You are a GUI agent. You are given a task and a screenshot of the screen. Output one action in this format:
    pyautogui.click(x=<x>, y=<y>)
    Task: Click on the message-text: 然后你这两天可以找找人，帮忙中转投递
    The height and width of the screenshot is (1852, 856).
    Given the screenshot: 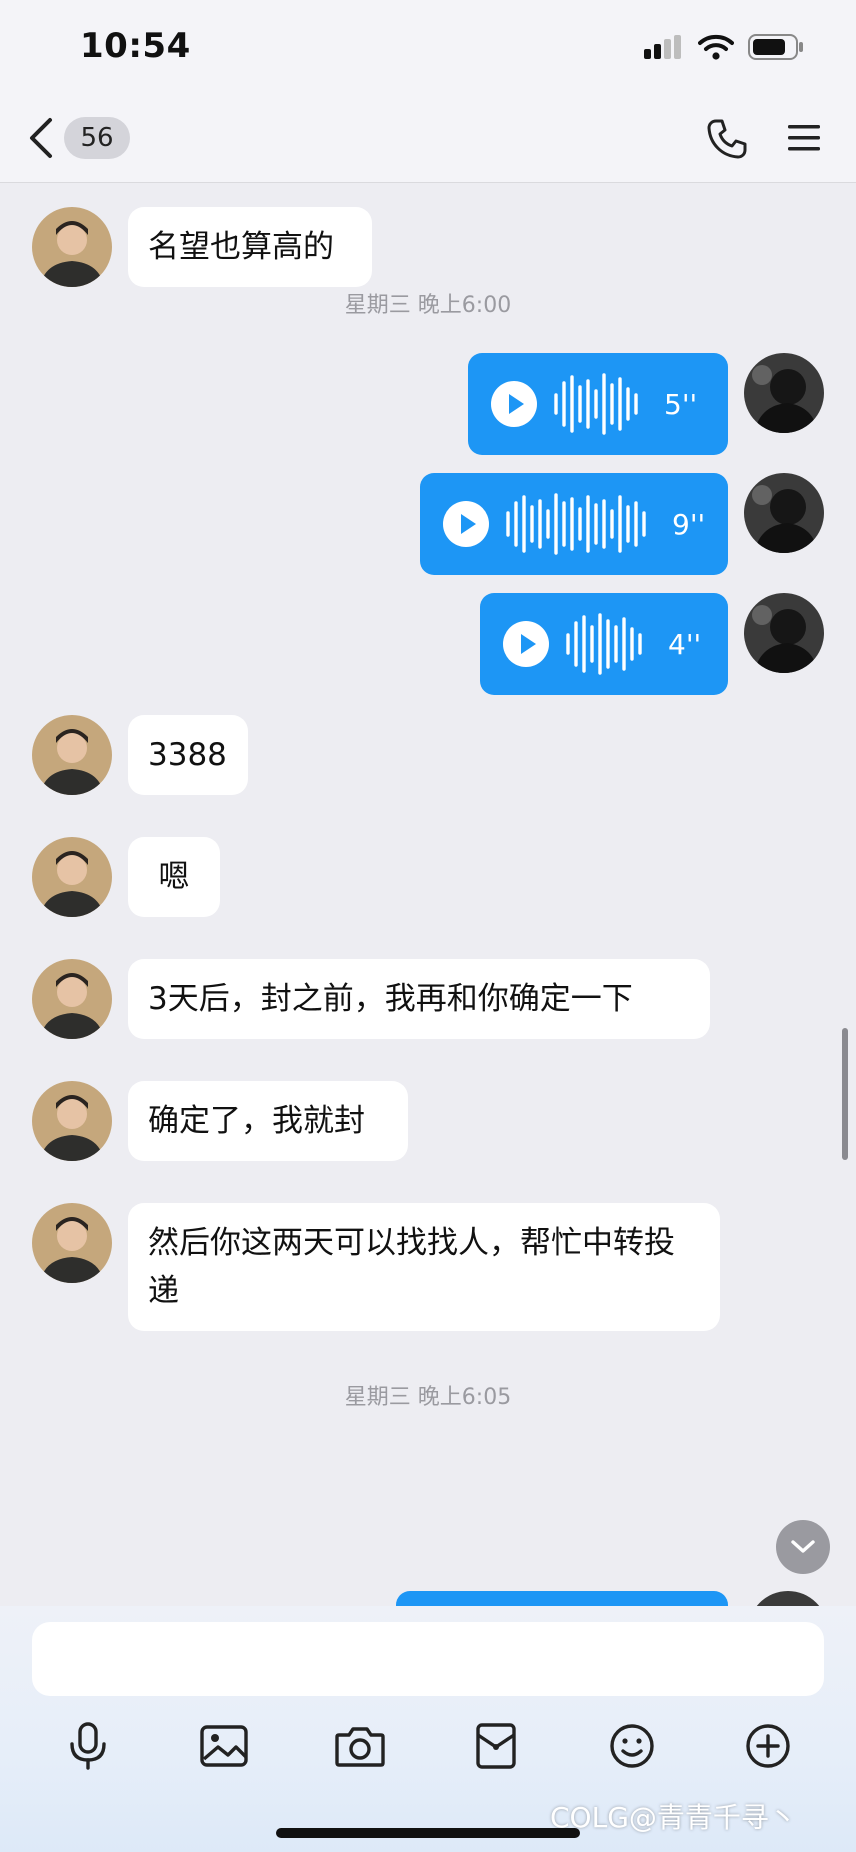 What is the action you would take?
    pyautogui.click(x=411, y=1267)
    